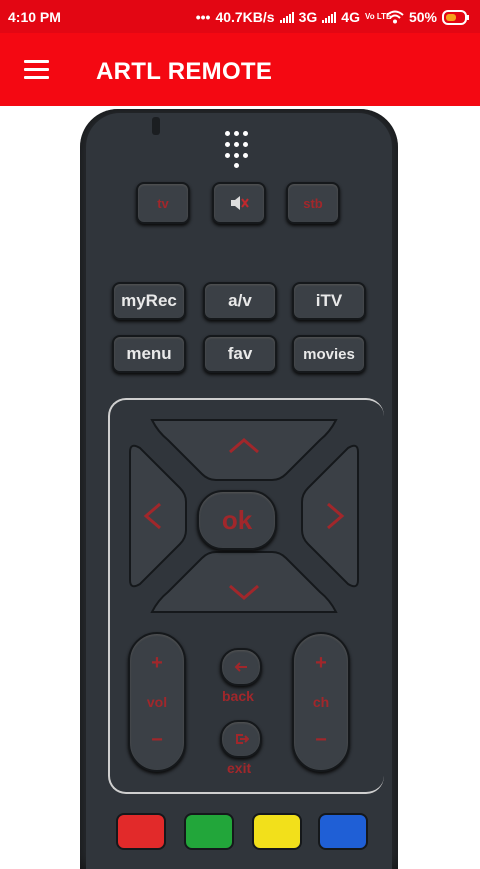 The image size is (480, 869). I want to click on tv-button: tv, so click(163, 203).